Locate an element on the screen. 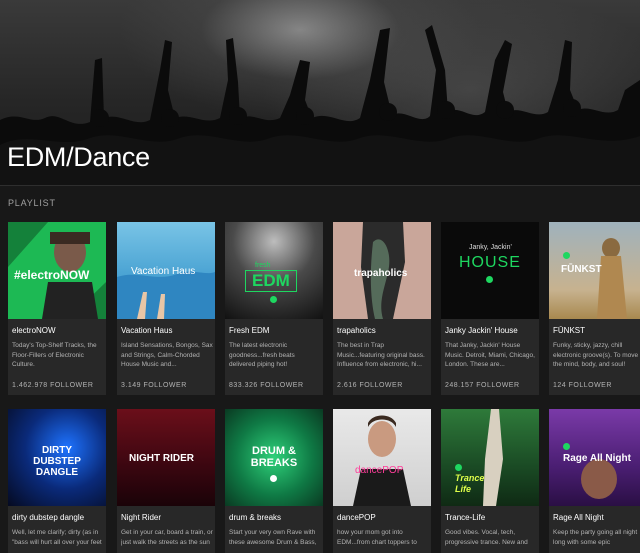 The width and height of the screenshot is (640, 553). follower-count: 124 FOLLOWER is located at coordinates (582, 385).